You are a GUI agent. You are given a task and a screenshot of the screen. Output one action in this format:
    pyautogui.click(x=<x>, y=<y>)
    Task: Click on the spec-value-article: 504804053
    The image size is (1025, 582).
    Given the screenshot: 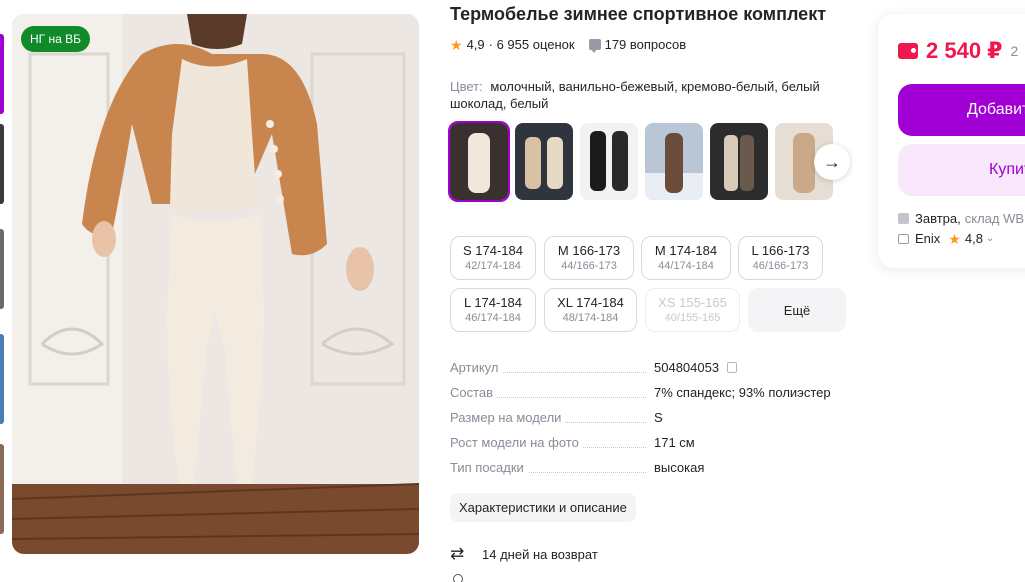 What is the action you would take?
    pyautogui.click(x=696, y=367)
    